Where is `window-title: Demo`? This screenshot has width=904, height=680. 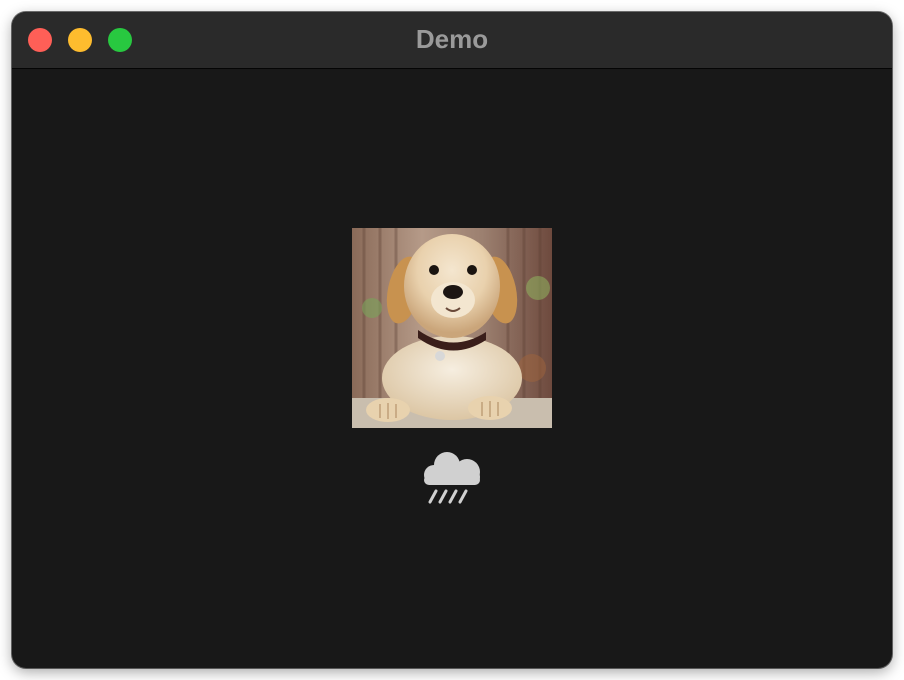 window-title: Demo is located at coordinates (452, 39).